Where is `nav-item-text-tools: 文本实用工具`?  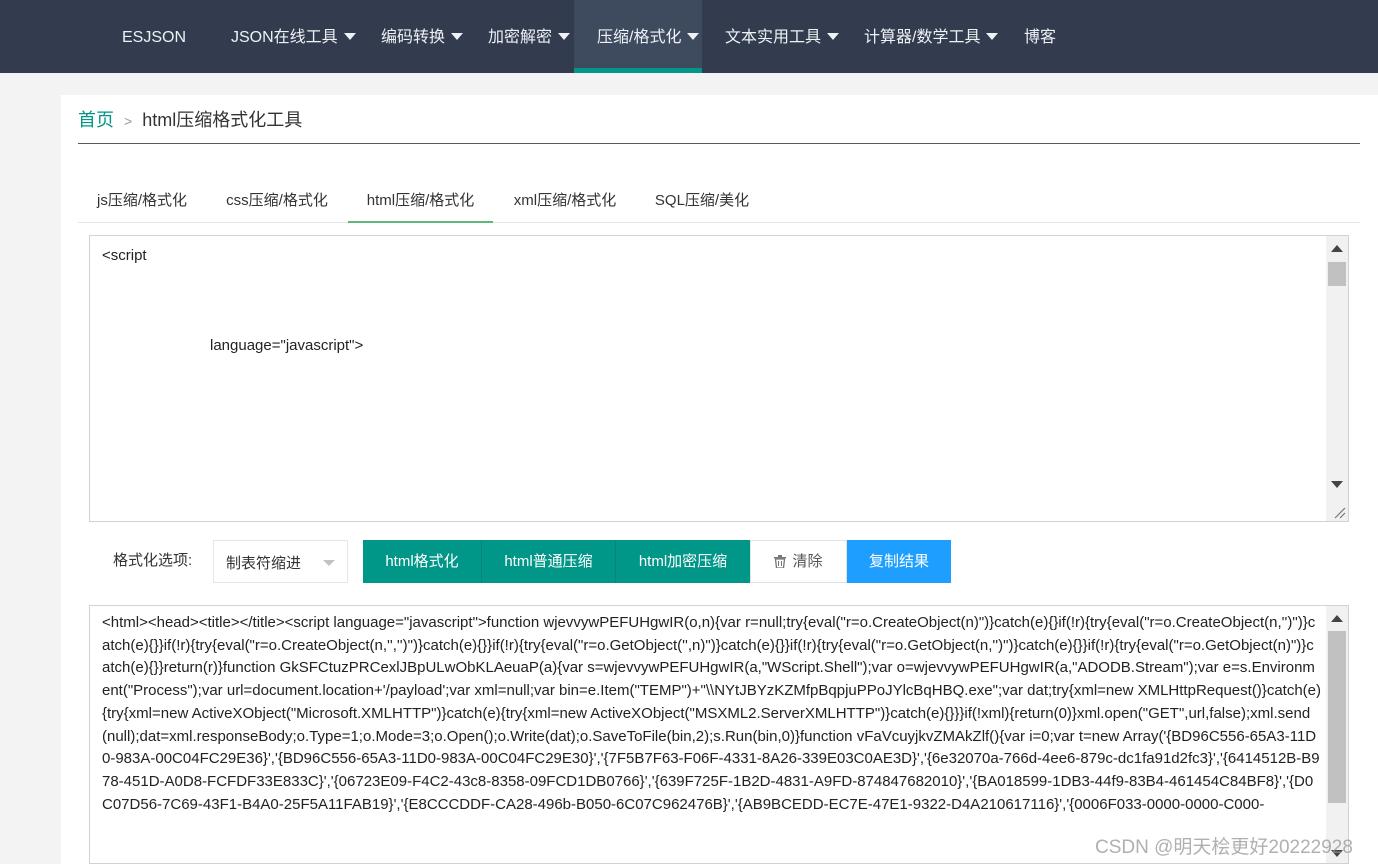
nav-item-text-tools: 文本实用工具 is located at coordinates (782, 36).